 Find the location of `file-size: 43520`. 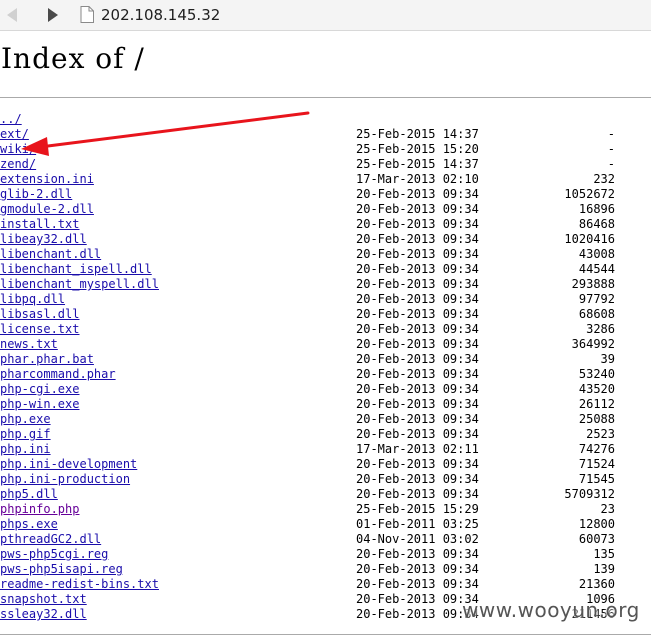

file-size: 43520 is located at coordinates (596, 389).